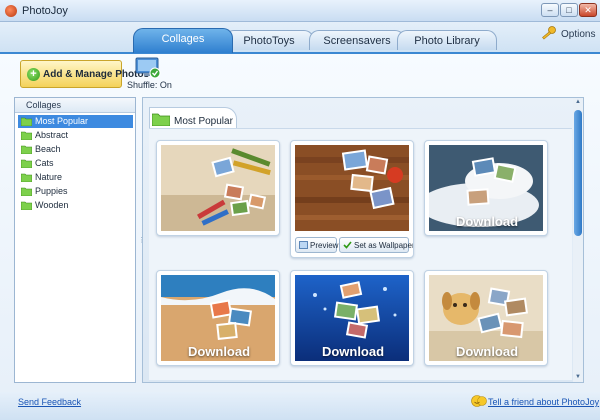  Describe the element at coordinates (75, 135) in the screenshot. I see `sidebar-item-abstract: Abstract` at that location.